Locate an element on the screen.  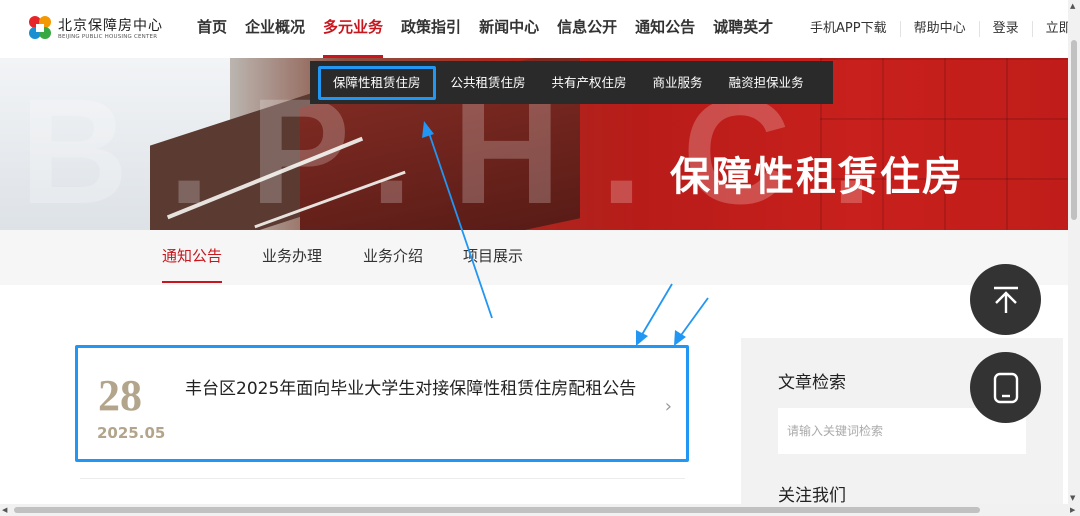
submenu-item-public-rental: 公共租赁住房 is located at coordinates (488, 83).